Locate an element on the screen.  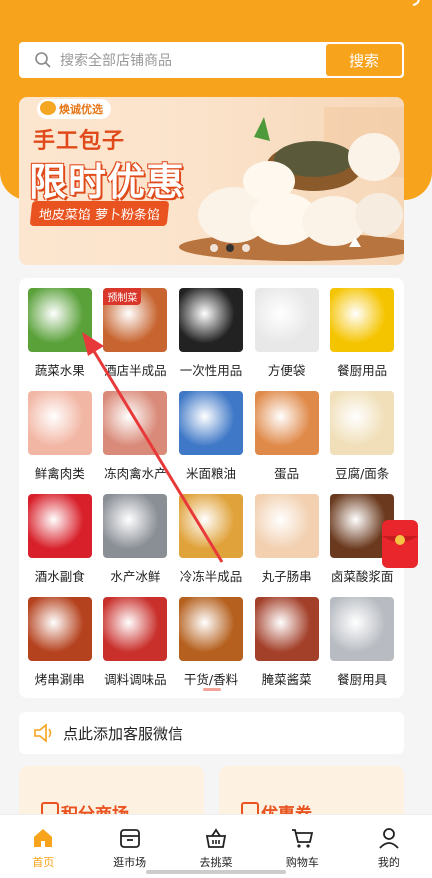
search-bar: 搜索全部店铺商品 搜索 is located at coordinates (211, 60).